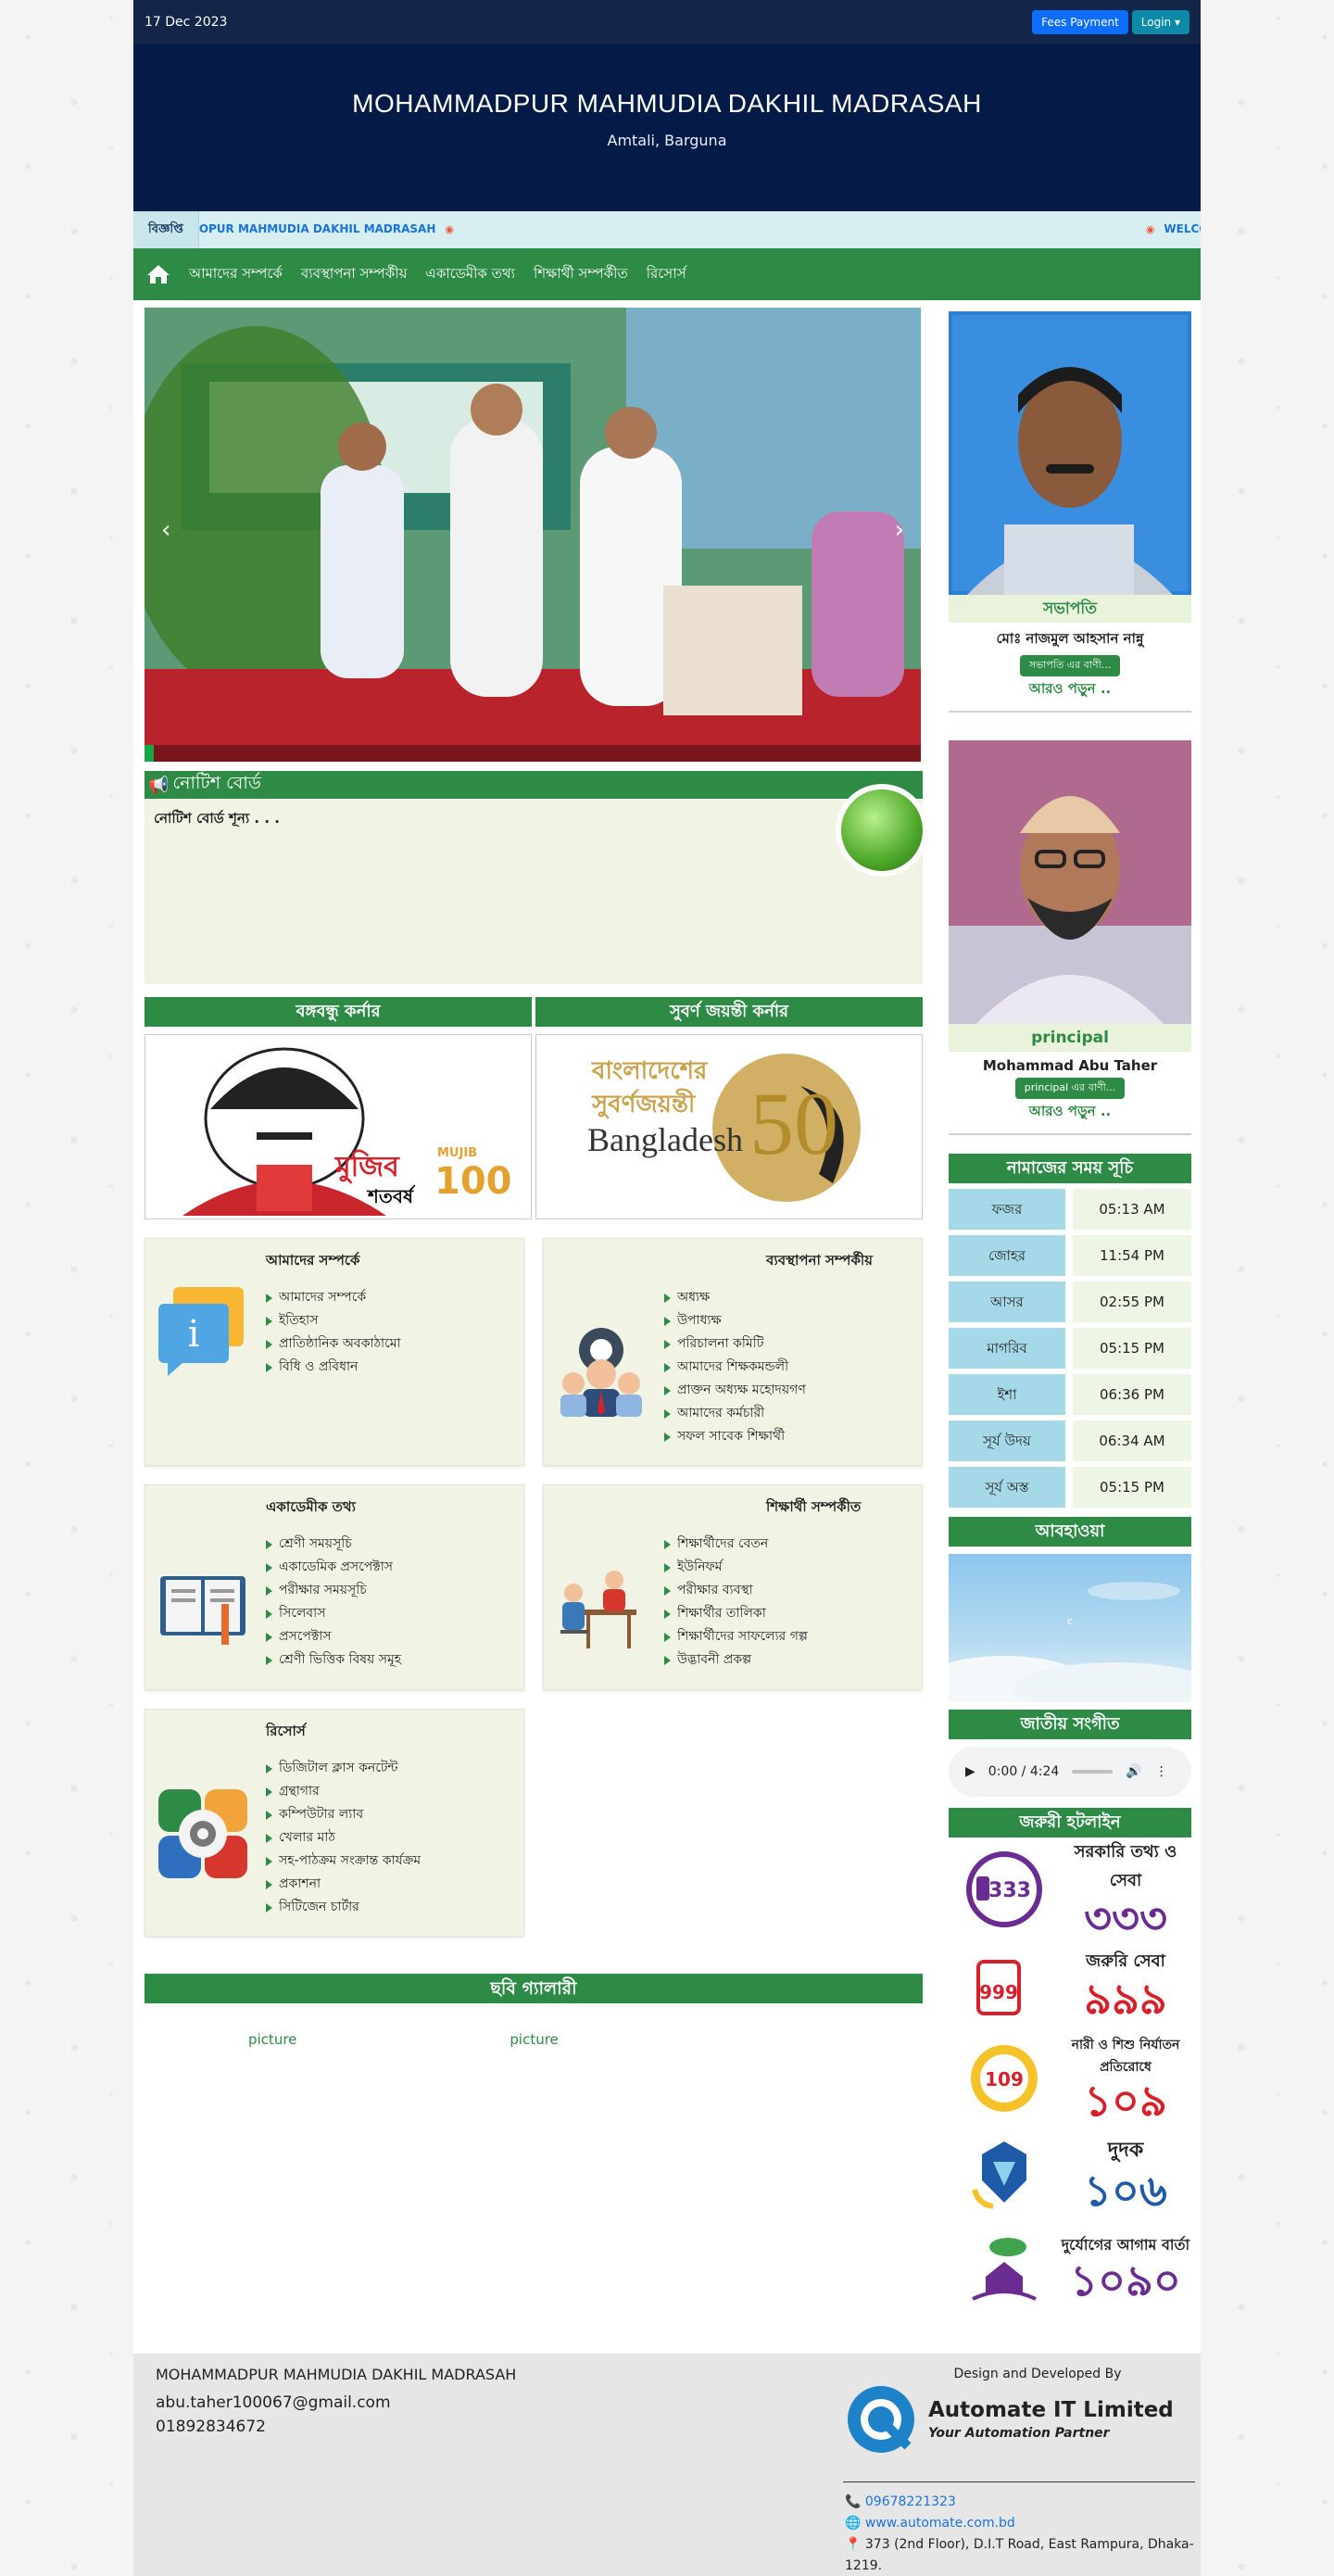 This screenshot has height=2576, width=1334. Describe the element at coordinates (1161, 1772) in the screenshot. I see `more-options-icon: ⋮` at that location.